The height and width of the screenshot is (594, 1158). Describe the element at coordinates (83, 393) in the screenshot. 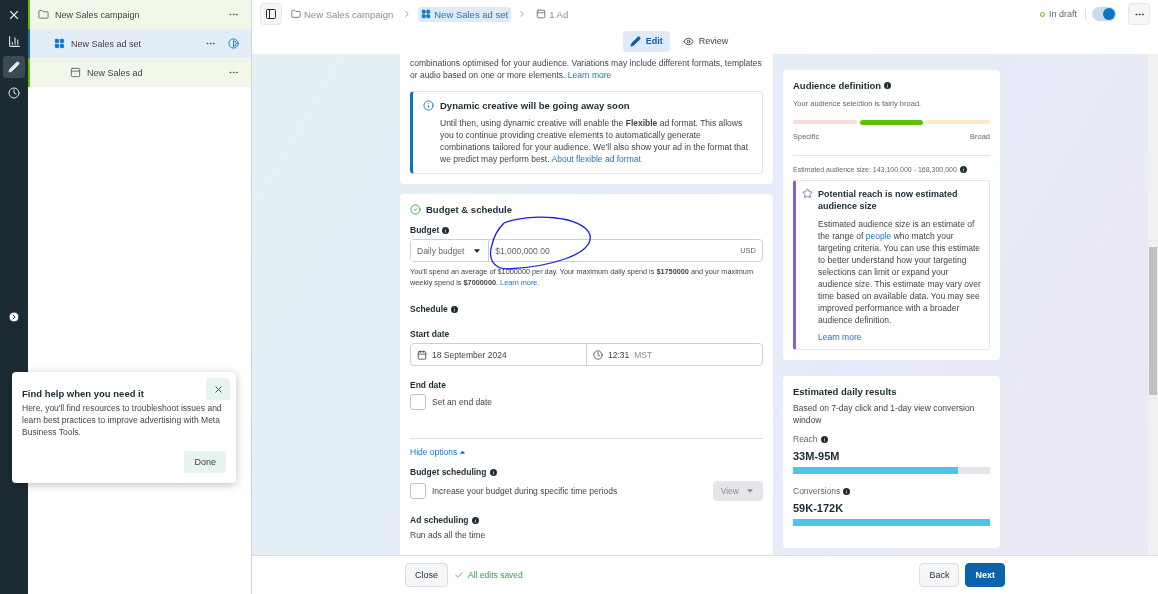

I see `popup-title: Find help when you need it` at that location.